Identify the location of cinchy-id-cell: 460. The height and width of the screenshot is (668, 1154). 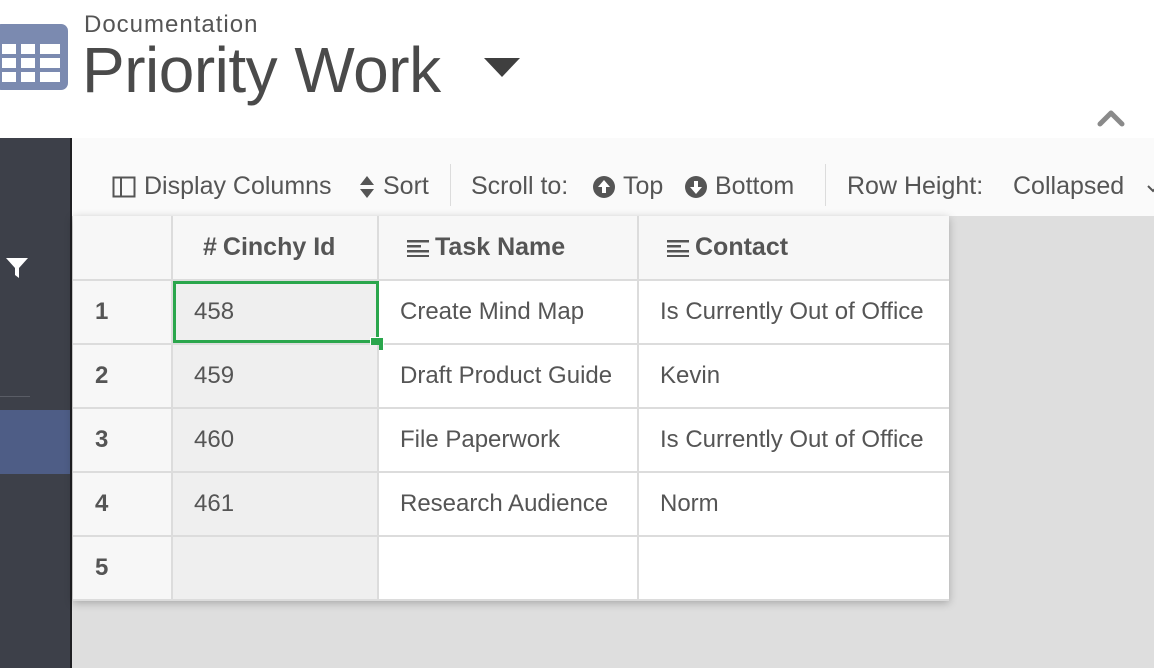
(276, 440).